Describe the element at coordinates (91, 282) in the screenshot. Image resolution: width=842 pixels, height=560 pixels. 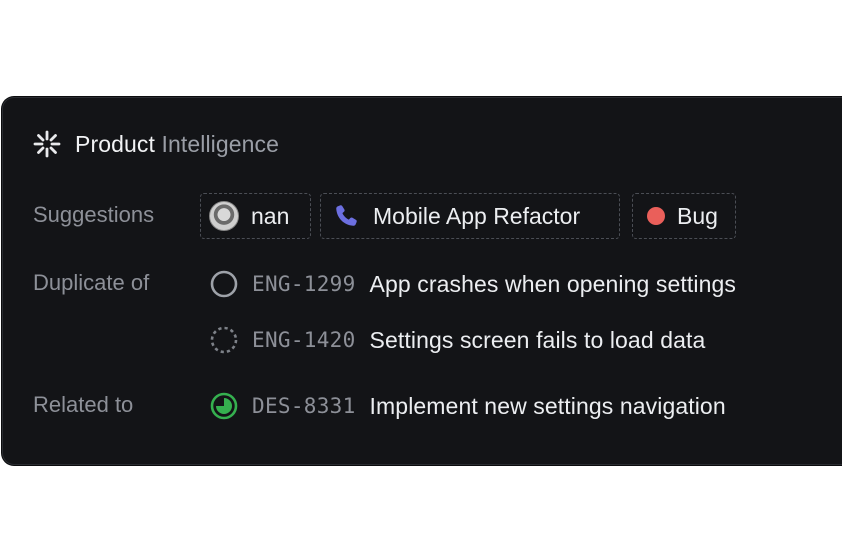
I see `duplicate-of-label: Duplicate of` at that location.